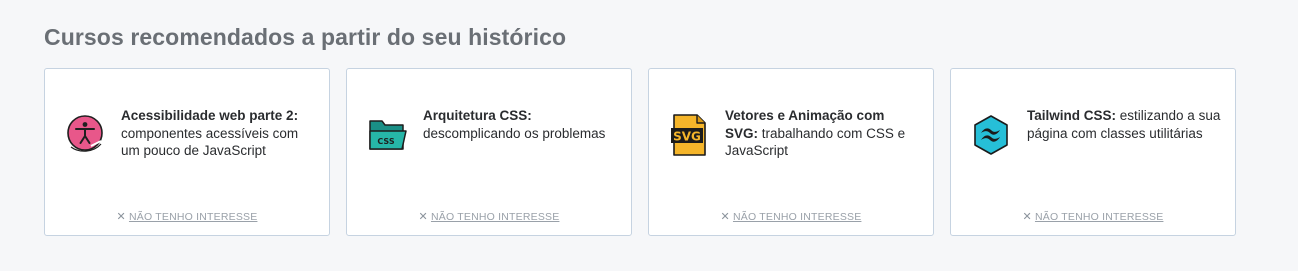 Image resolution: width=1298 pixels, height=271 pixels. What do you see at coordinates (991, 135) in the screenshot?
I see `tailwind-icon` at bounding box center [991, 135].